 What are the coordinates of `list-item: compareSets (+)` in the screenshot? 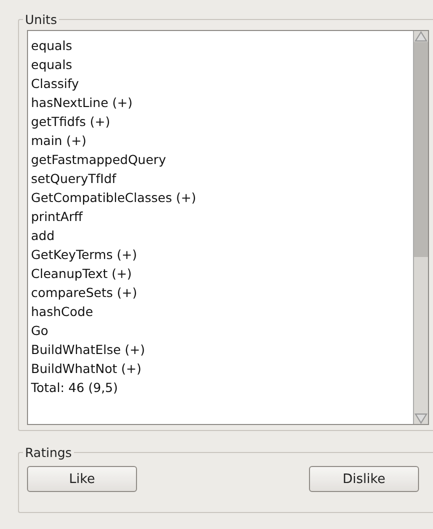 It's located at (222, 293).